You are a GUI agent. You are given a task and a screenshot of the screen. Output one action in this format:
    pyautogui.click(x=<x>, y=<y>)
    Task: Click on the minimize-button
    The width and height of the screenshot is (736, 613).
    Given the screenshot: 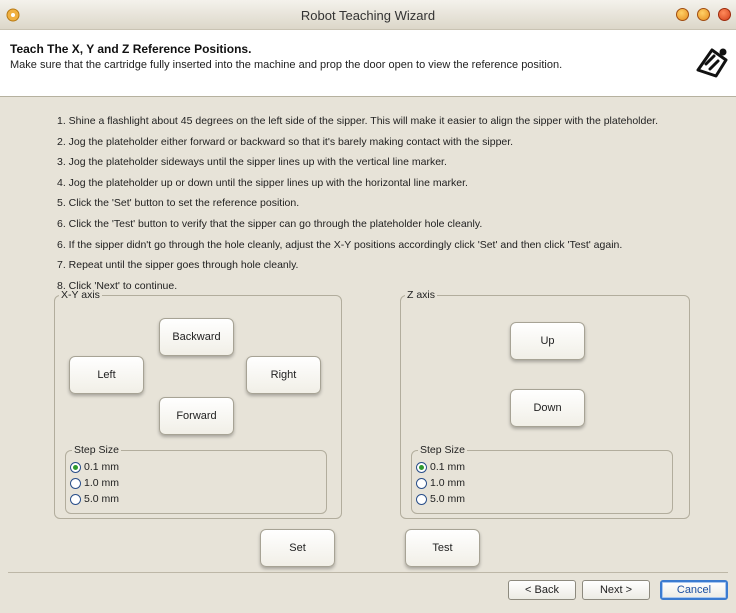 What is the action you would take?
    pyautogui.click(x=682, y=14)
    